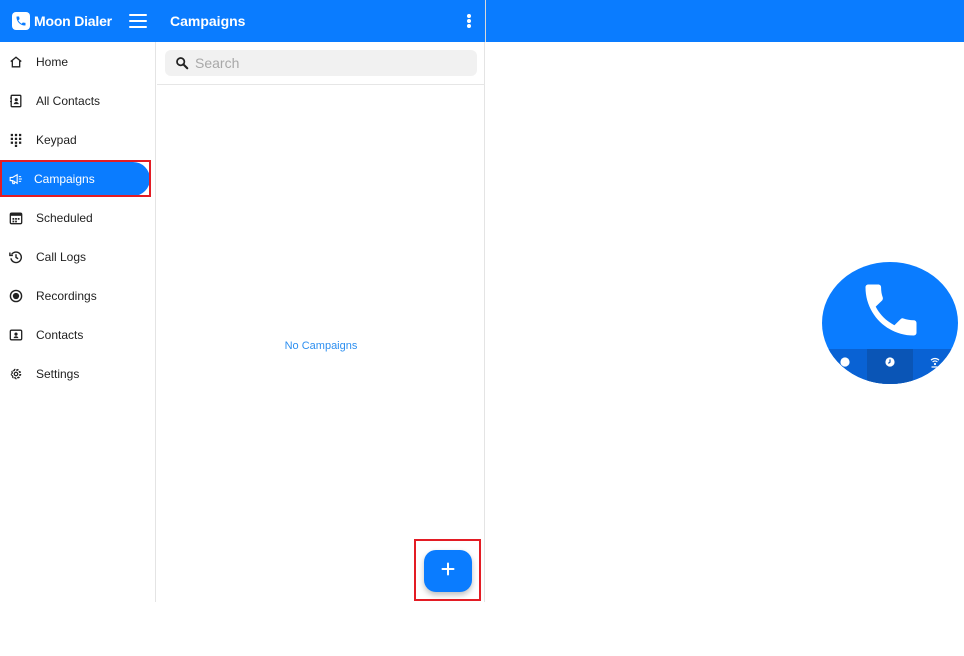 Image resolution: width=964 pixels, height=656 pixels. What do you see at coordinates (321, 21) in the screenshot?
I see `campaigns-header: Campaigns` at bounding box center [321, 21].